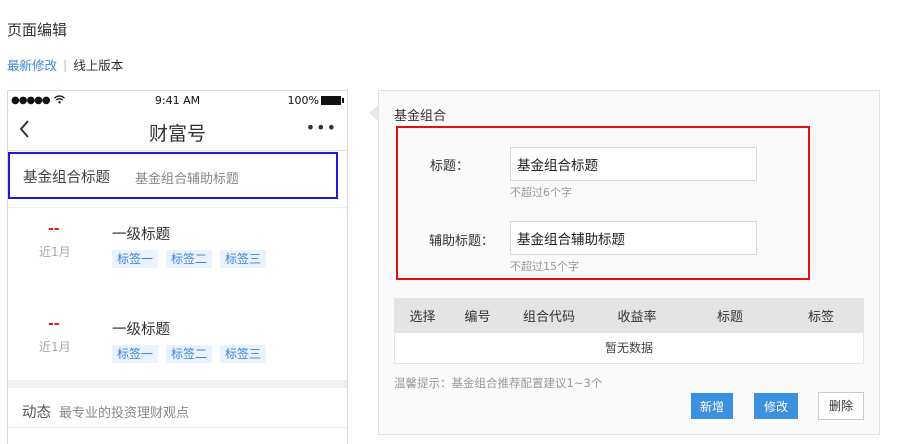  I want to click on edit-button: 修改, so click(776, 406).